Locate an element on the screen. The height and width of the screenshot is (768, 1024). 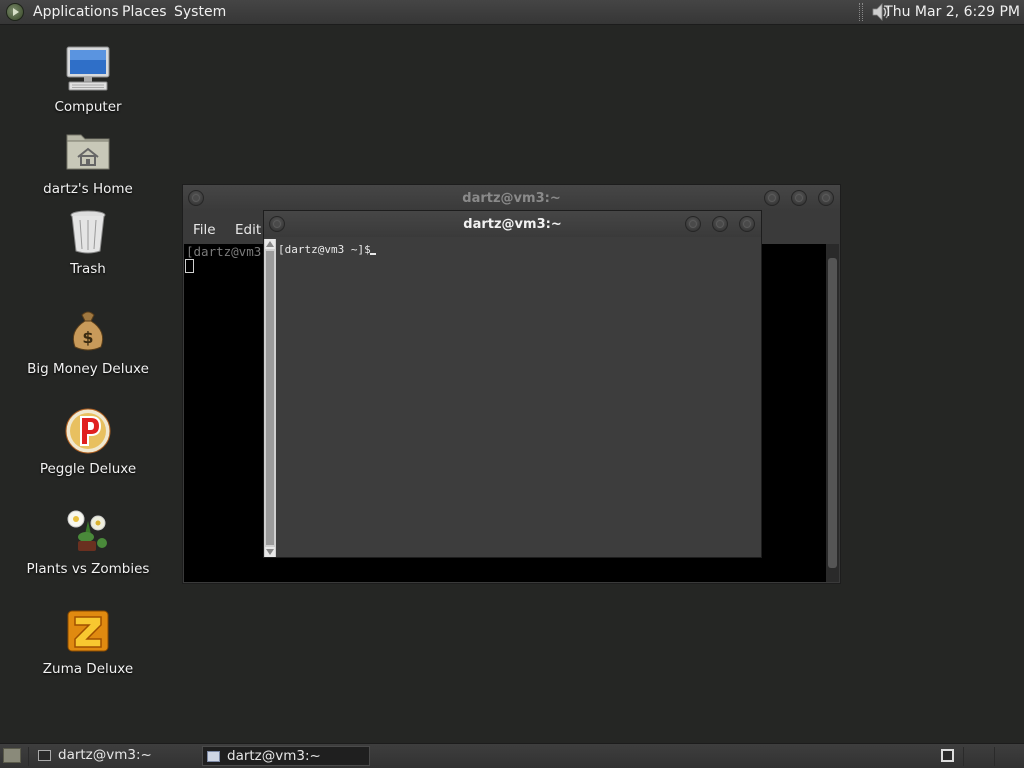
desktop-icon-plants-vs-zombies: Plants vs Zombies is located at coordinates (88, 542).